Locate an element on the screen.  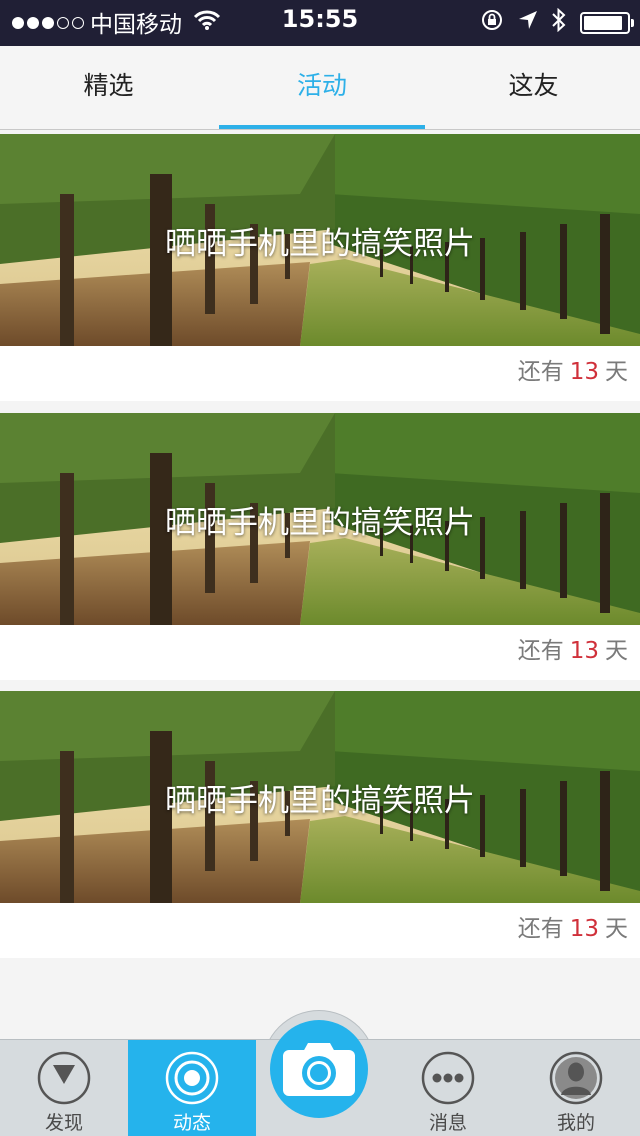
tab-discover-label: 发现 is located at coordinates (63, 1123).